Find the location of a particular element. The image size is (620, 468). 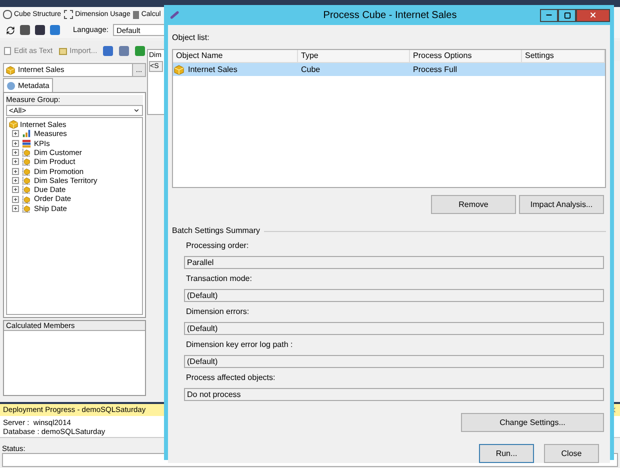

close-button is located at coordinates (593, 15).